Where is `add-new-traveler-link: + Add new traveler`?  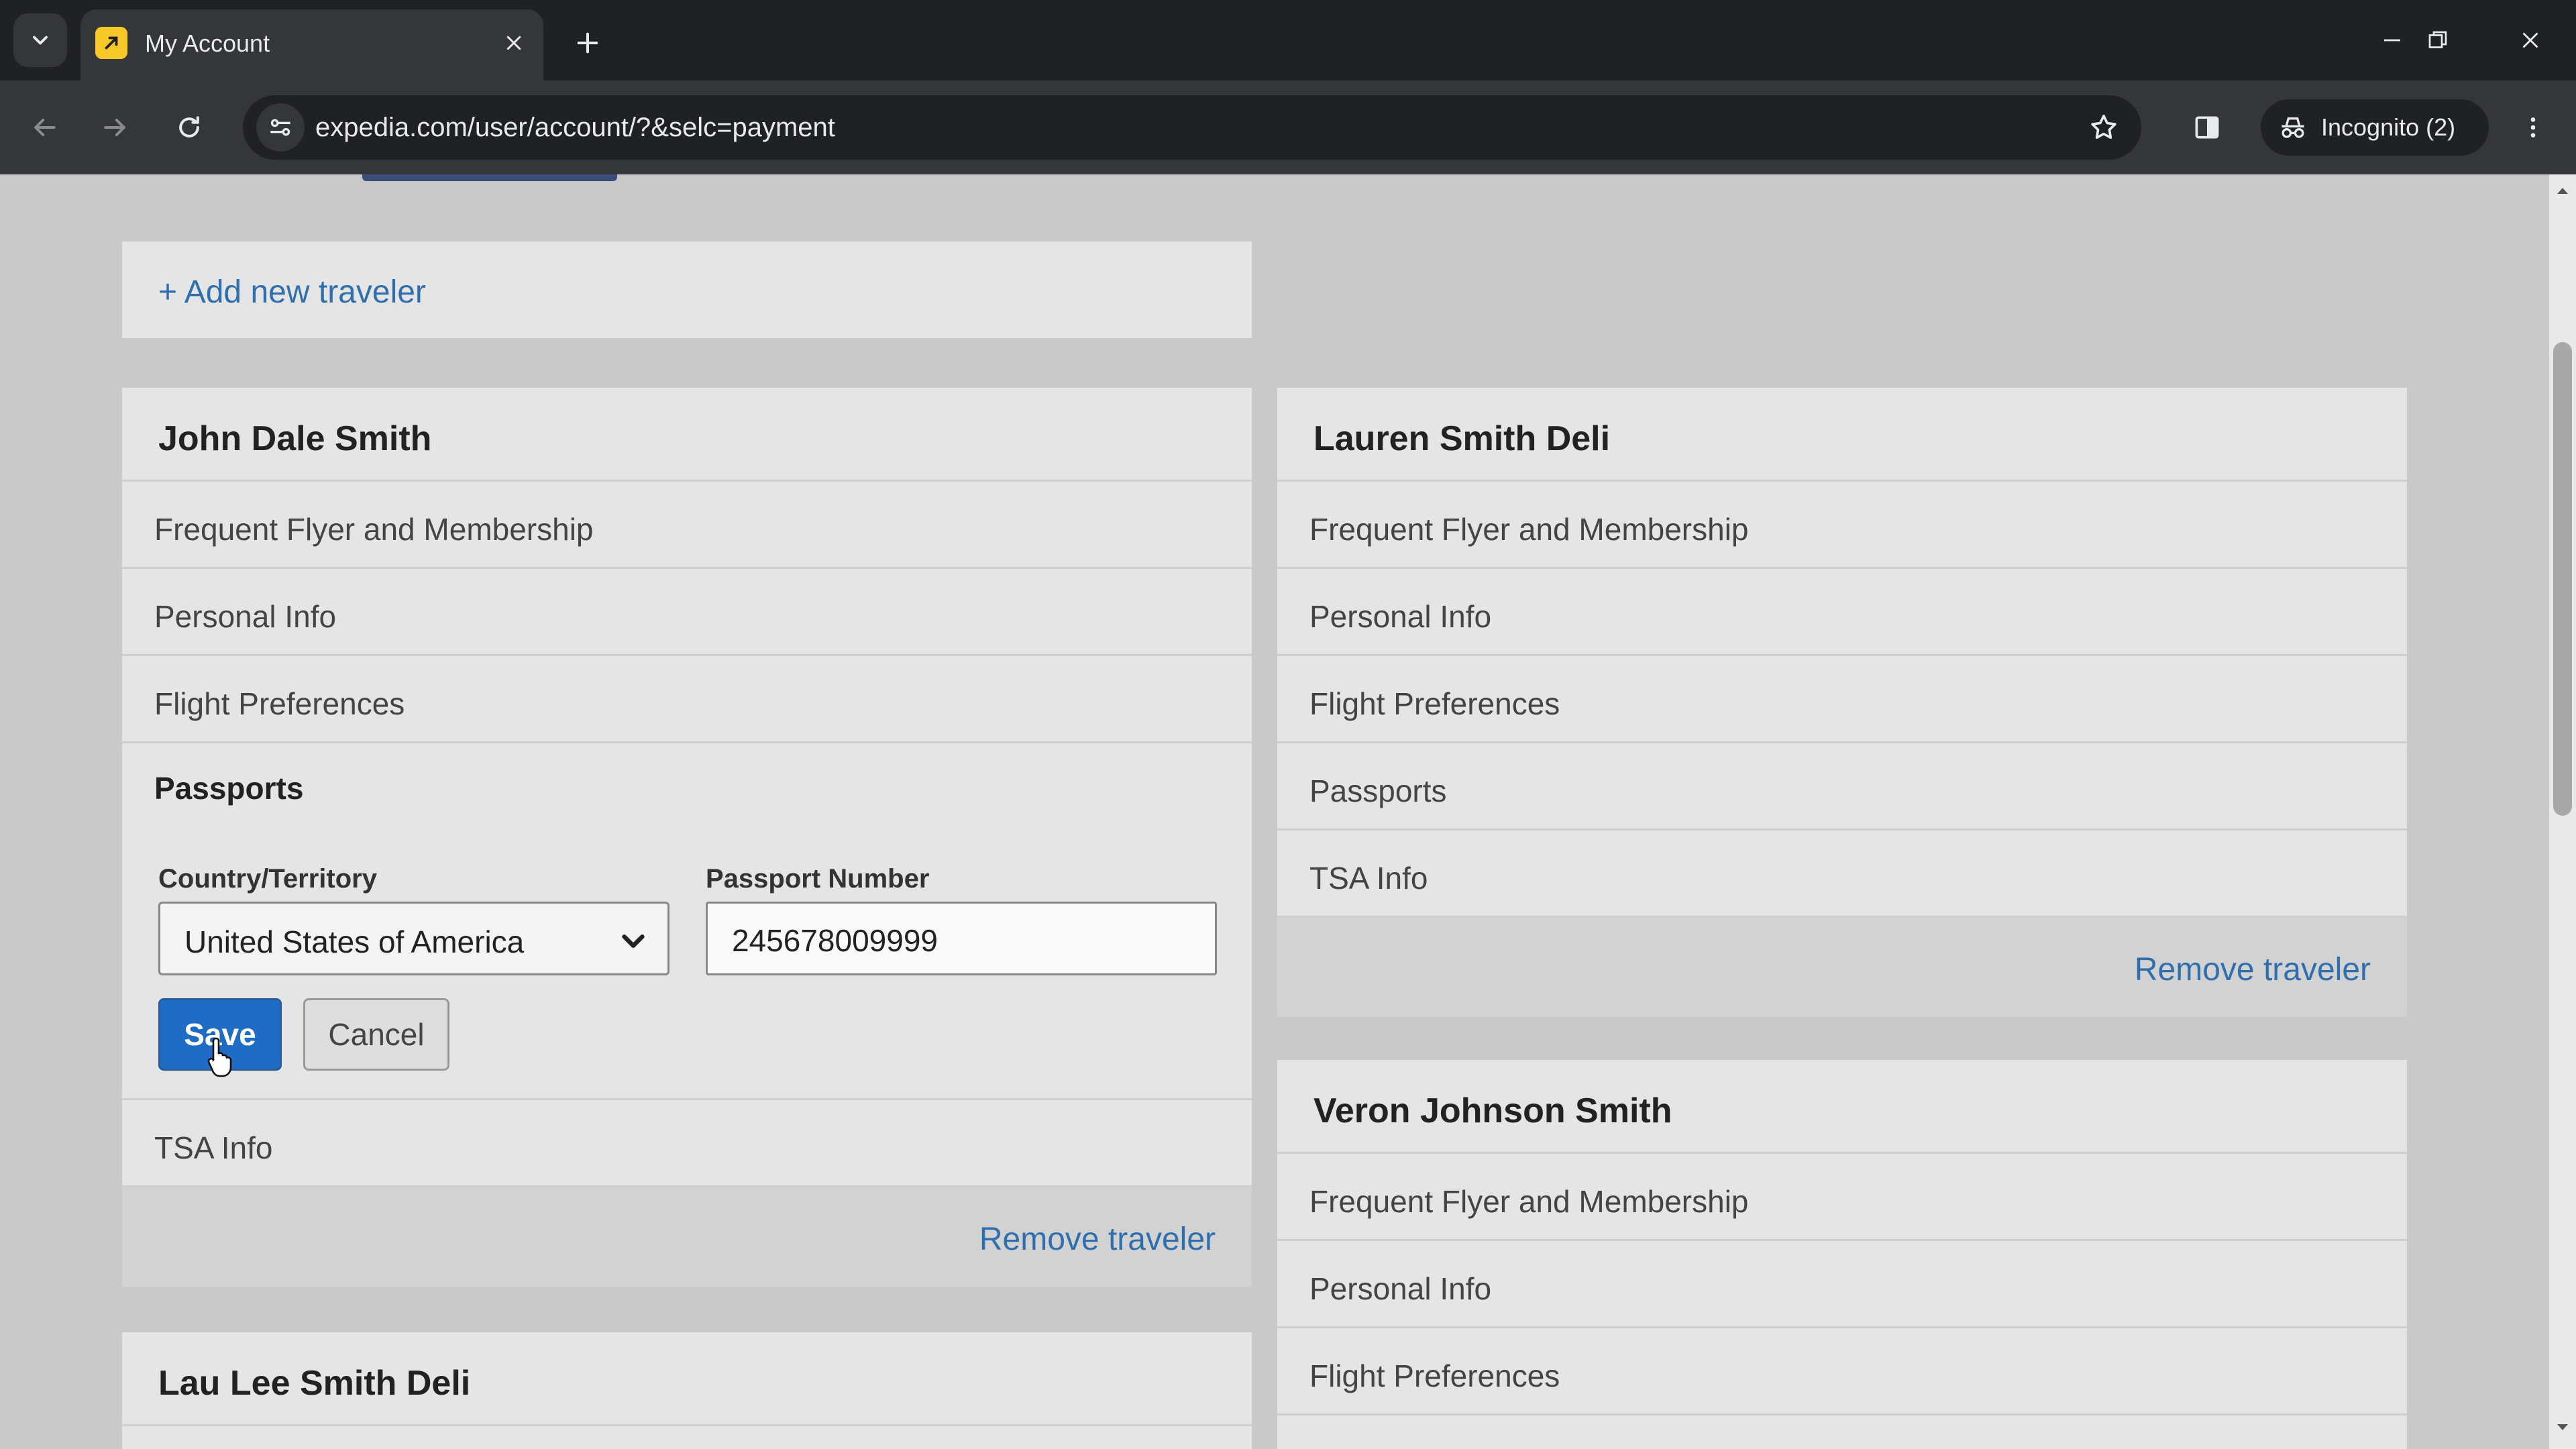 add-new-traveler-link: + Add new traveler is located at coordinates (292, 292).